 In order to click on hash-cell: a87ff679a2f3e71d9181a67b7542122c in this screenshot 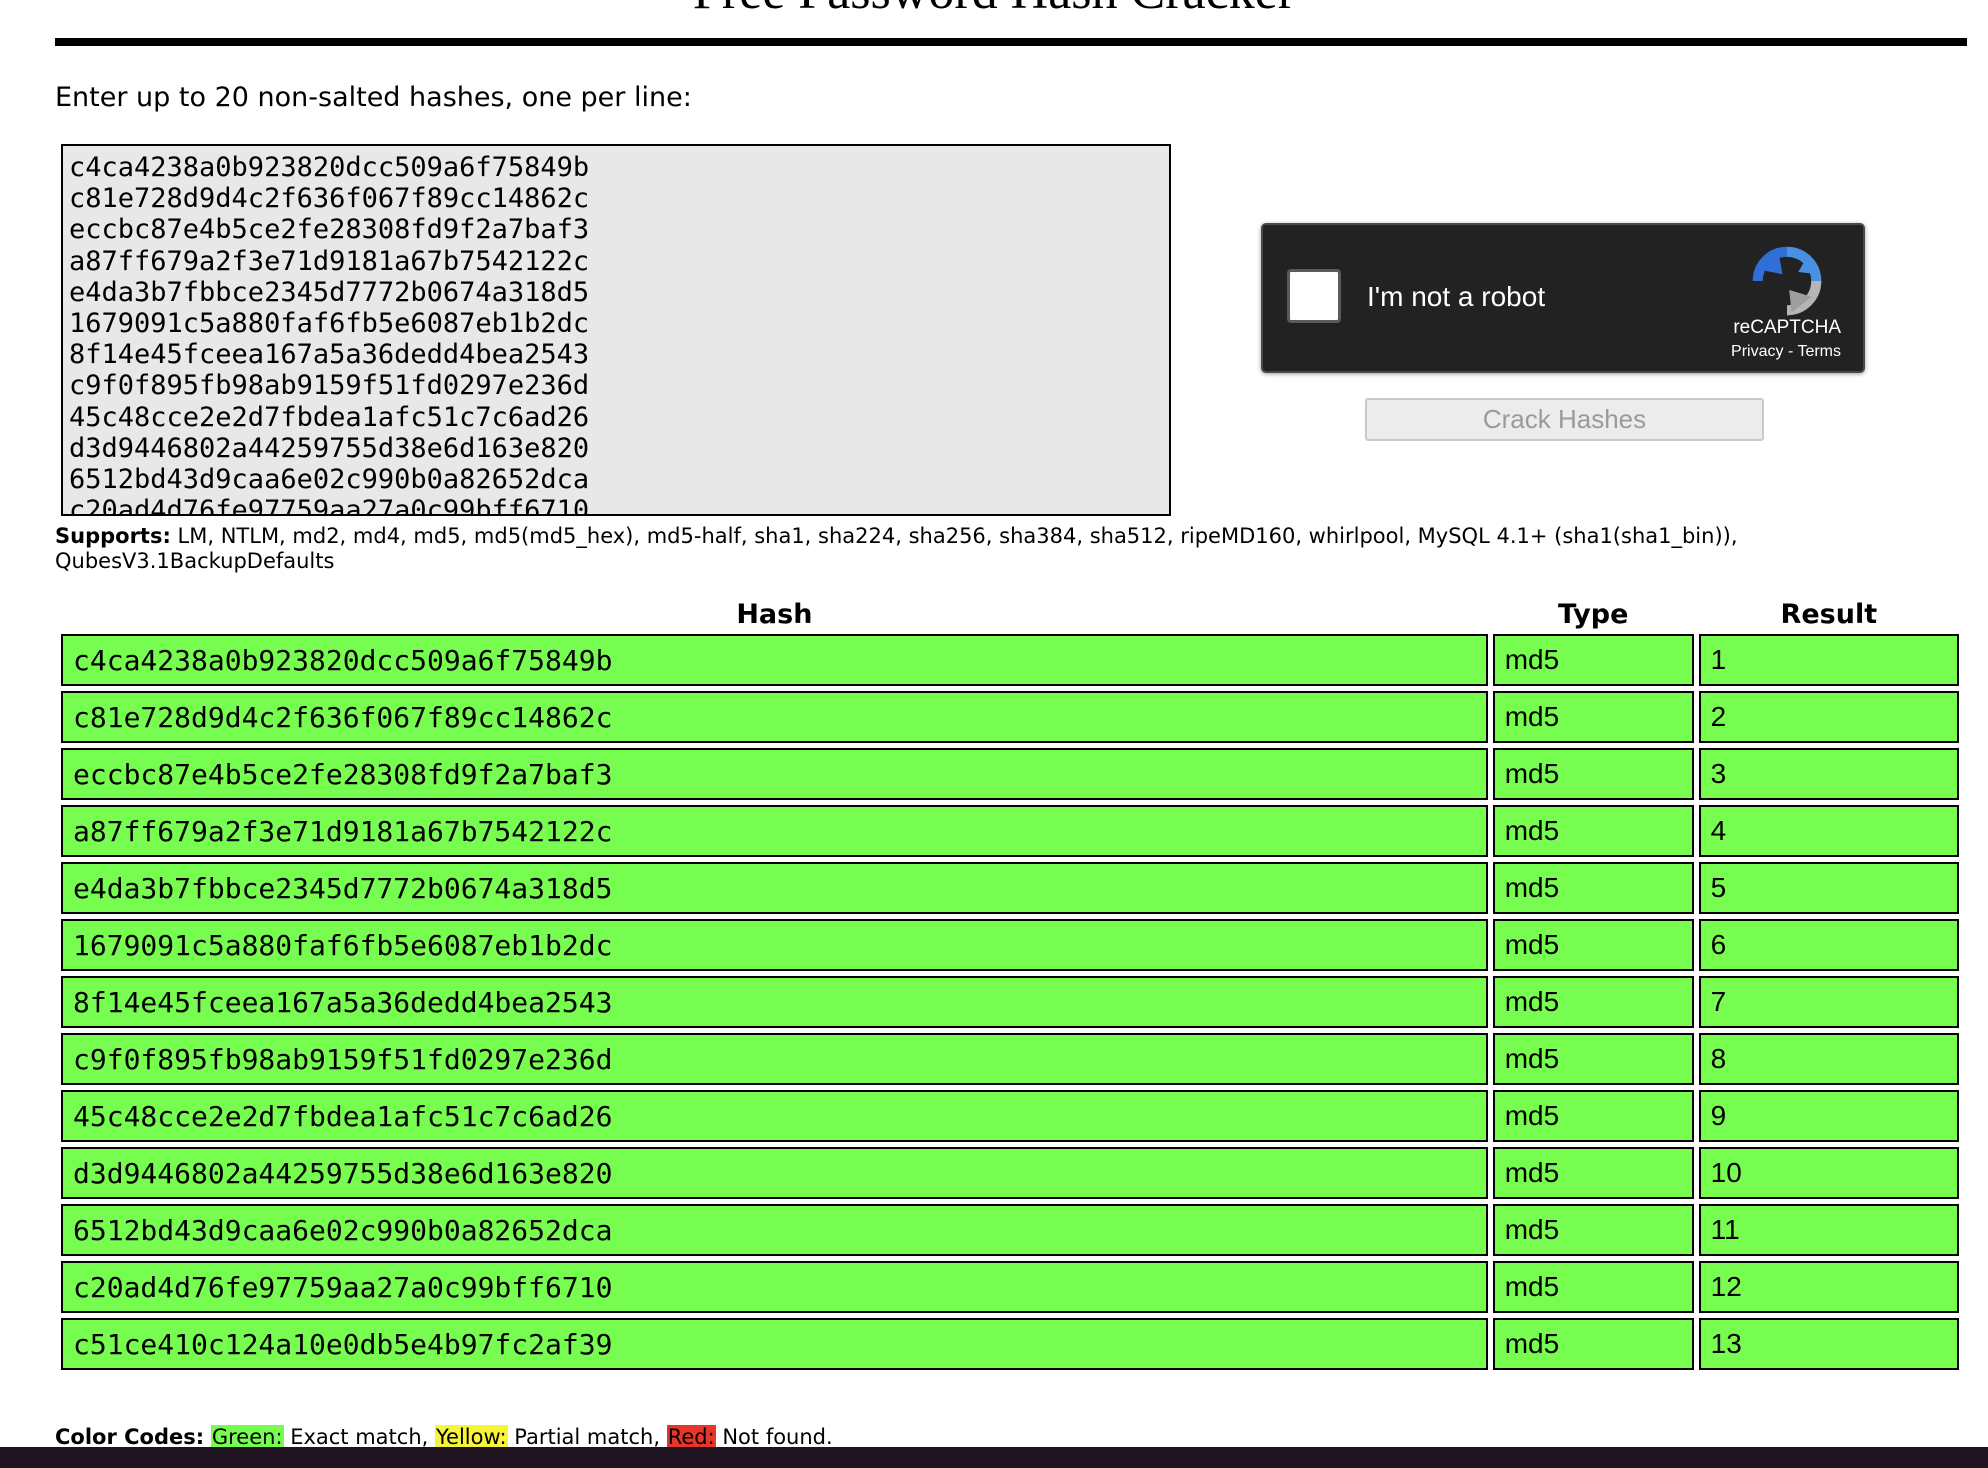, I will do `click(774, 831)`.